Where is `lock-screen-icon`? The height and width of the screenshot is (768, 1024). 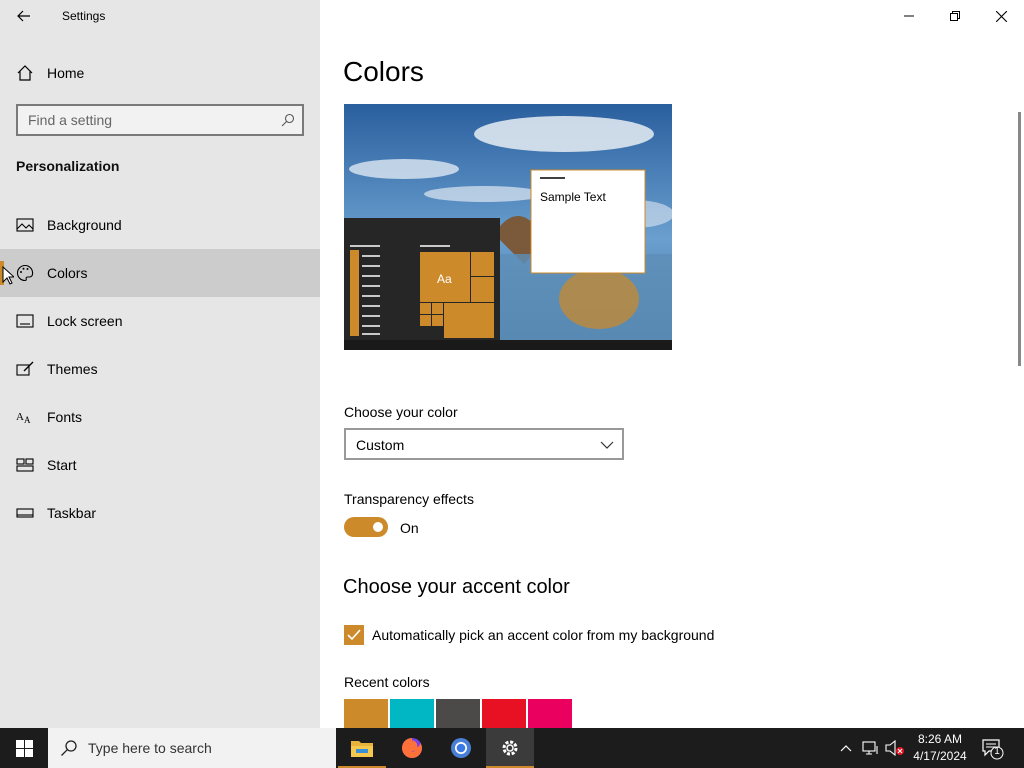 lock-screen-icon is located at coordinates (25, 321).